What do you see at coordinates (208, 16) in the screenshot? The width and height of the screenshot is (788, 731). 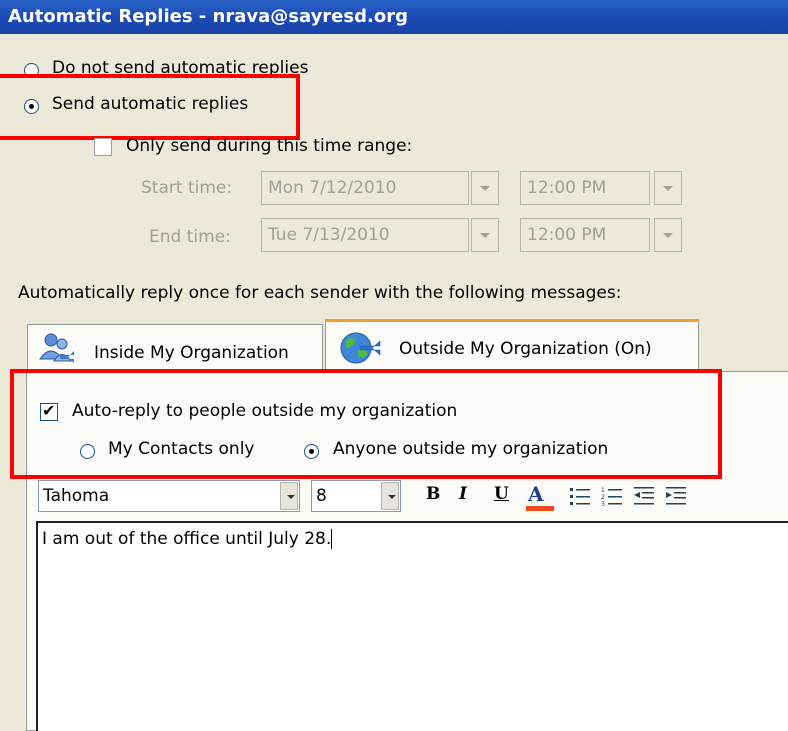 I see `window-title: Automatic Replies - nrava@sayresd.org` at bounding box center [208, 16].